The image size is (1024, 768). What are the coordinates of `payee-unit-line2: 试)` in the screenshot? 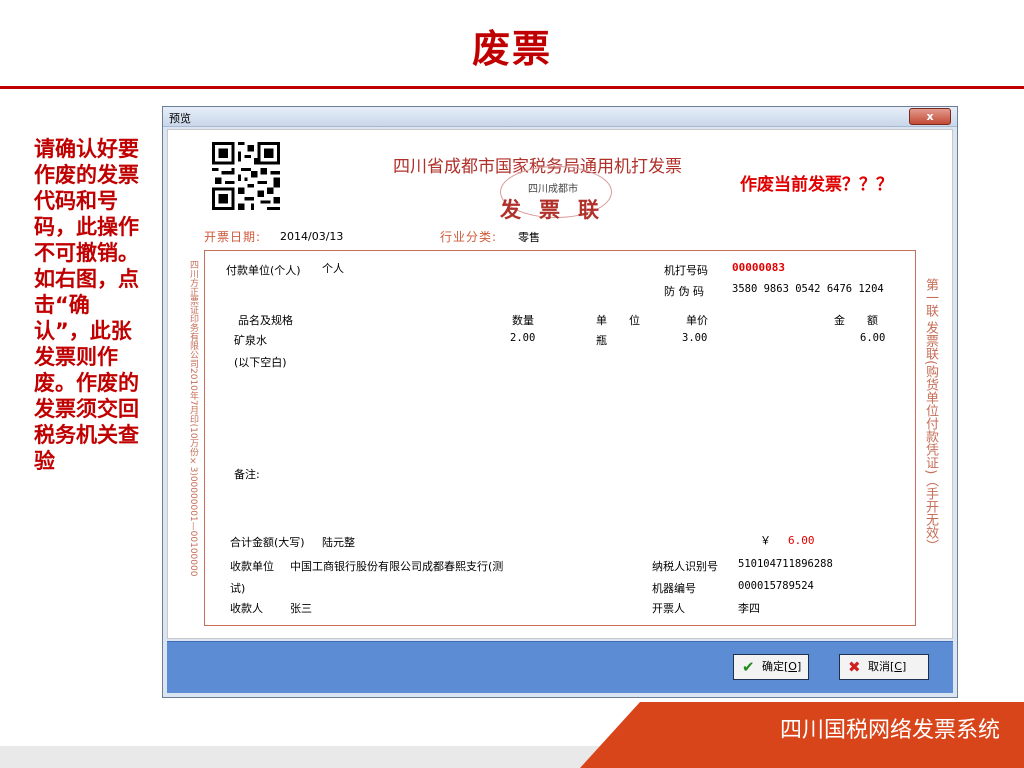 It's located at (238, 588).